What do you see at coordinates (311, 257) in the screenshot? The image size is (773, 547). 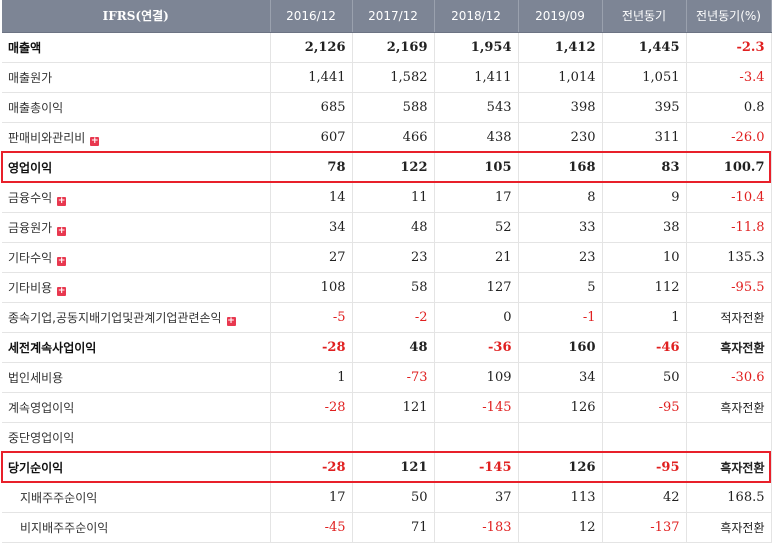 I see `cell-value: 27` at bounding box center [311, 257].